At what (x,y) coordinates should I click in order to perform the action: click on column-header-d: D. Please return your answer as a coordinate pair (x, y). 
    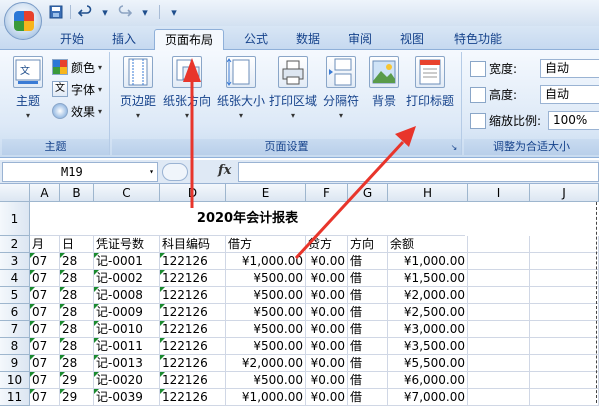
    Looking at the image, I should click on (193, 193).